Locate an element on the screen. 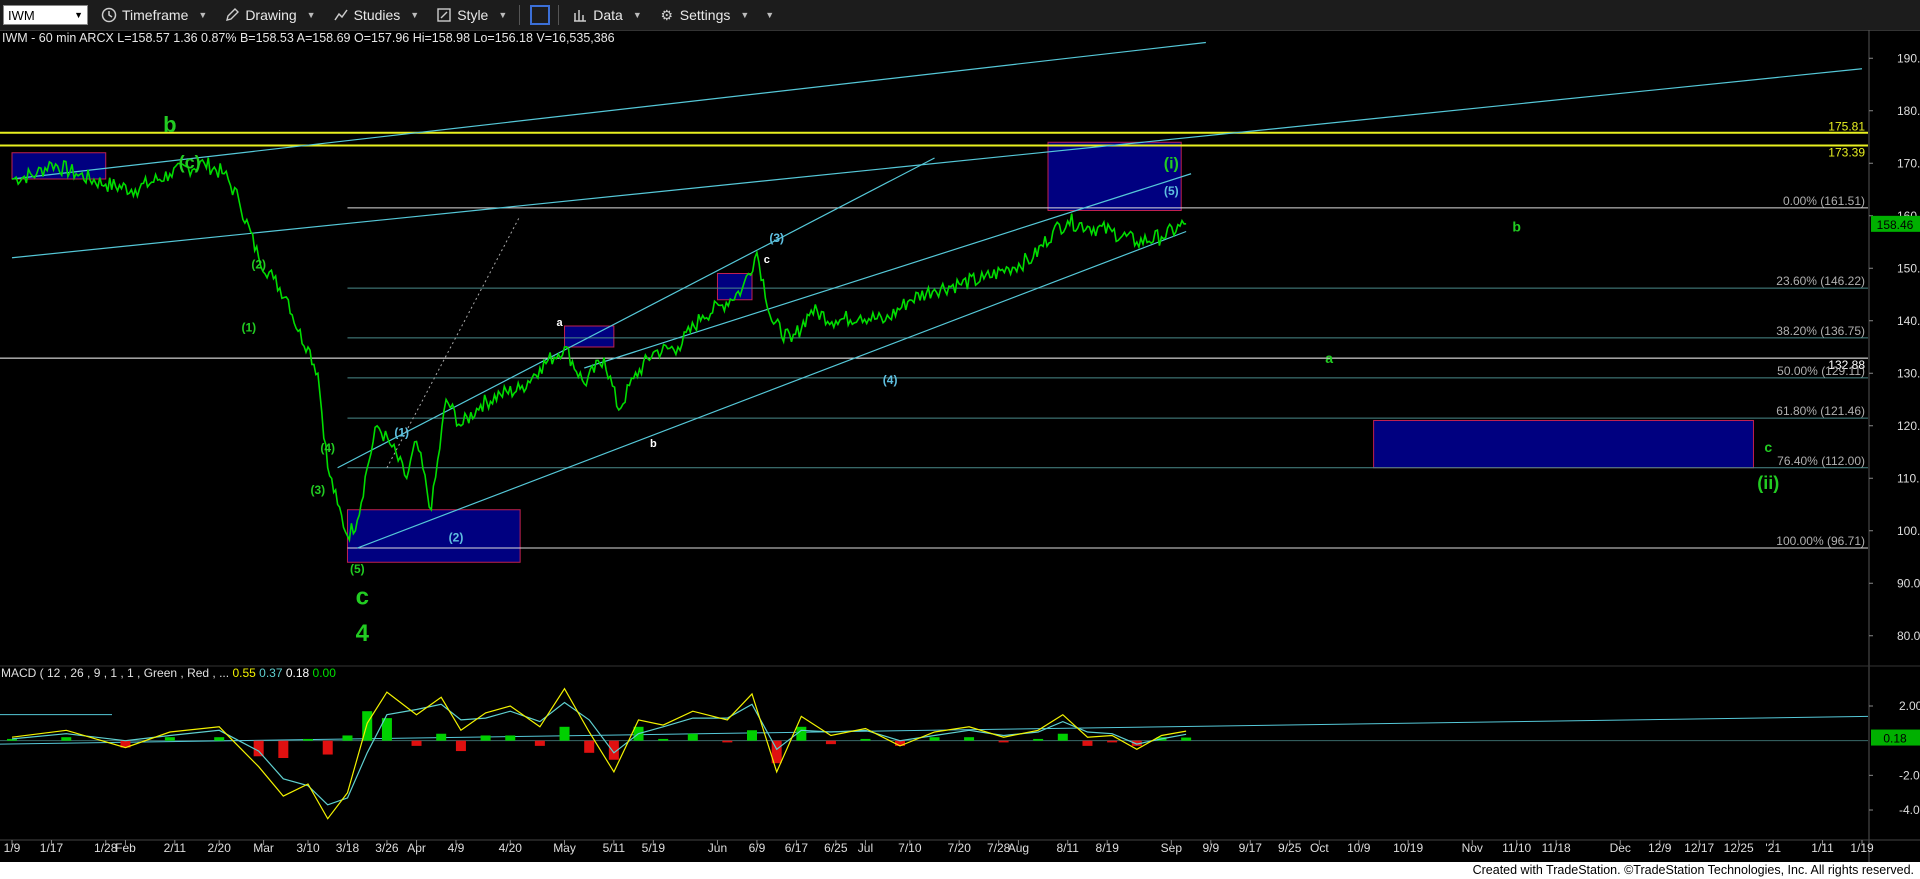  x-tick-label: Dec is located at coordinates (1620, 848).